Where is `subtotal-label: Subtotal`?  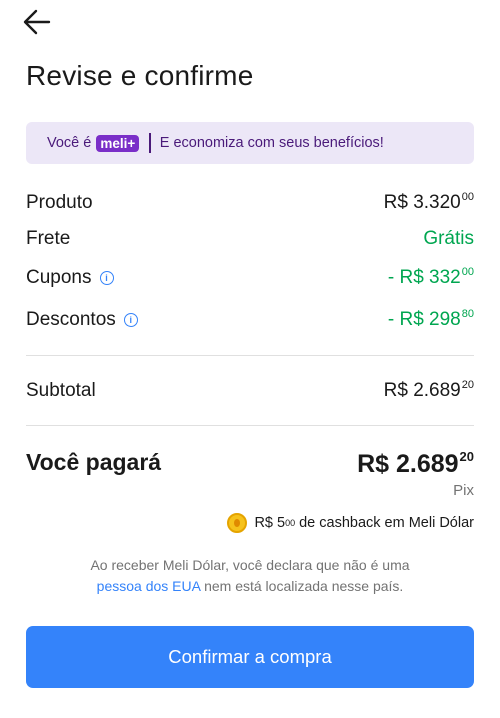 subtotal-label: Subtotal is located at coordinates (61, 390).